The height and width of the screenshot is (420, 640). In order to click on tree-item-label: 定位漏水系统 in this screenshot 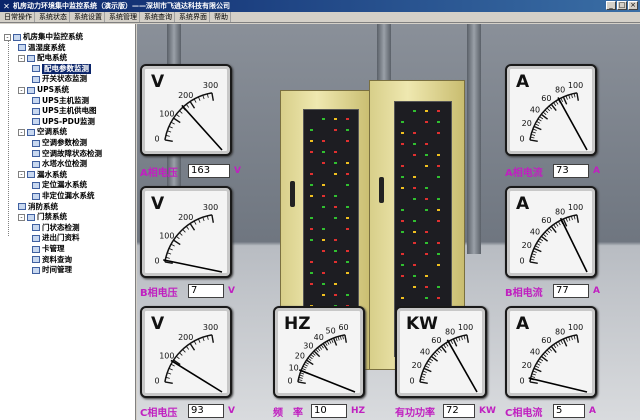, I will do `click(64, 185)`.